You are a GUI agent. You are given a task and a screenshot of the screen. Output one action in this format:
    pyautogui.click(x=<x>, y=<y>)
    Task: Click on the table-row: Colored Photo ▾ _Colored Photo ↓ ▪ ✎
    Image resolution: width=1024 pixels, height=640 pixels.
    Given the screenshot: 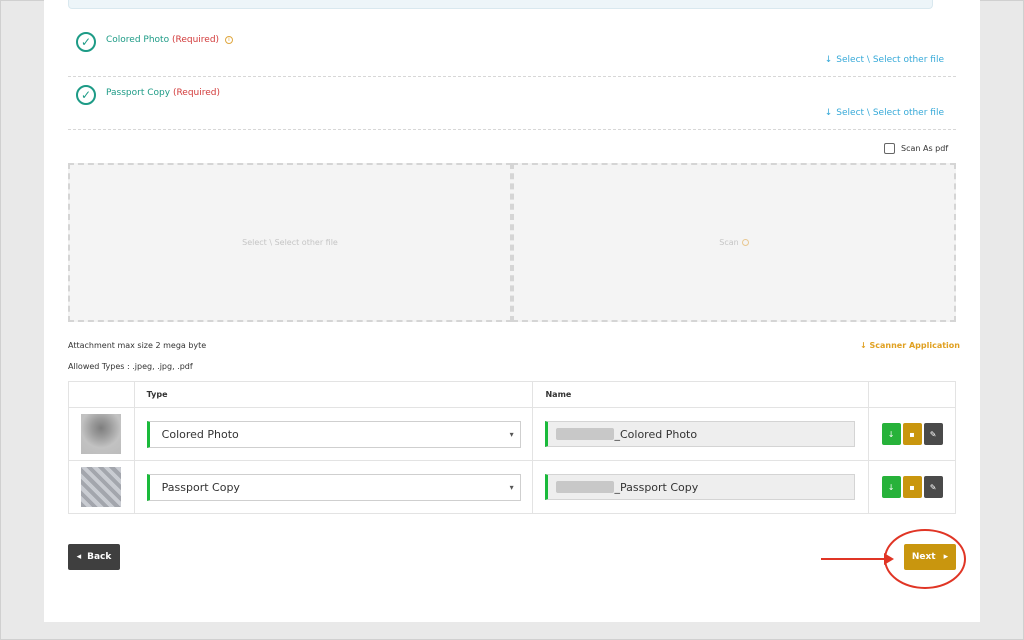 What is the action you would take?
    pyautogui.click(x=512, y=434)
    